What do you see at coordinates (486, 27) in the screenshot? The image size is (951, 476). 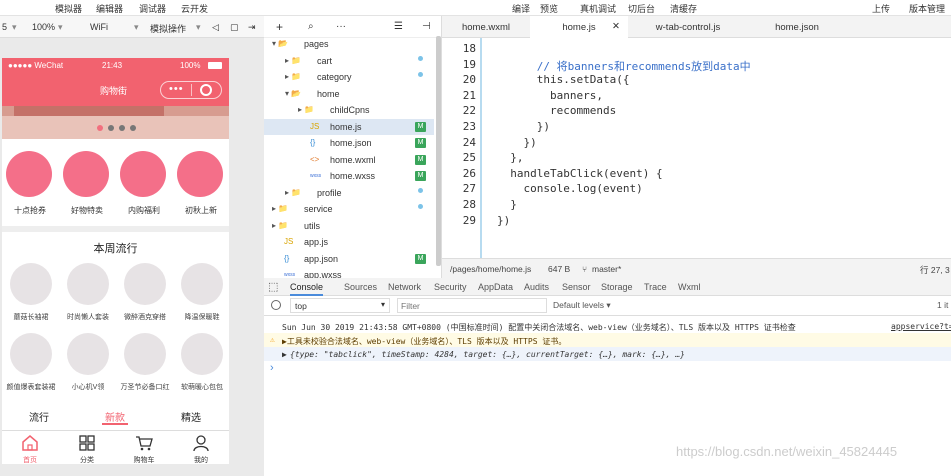 I see `tab-home-wxml: home.wxml` at bounding box center [486, 27].